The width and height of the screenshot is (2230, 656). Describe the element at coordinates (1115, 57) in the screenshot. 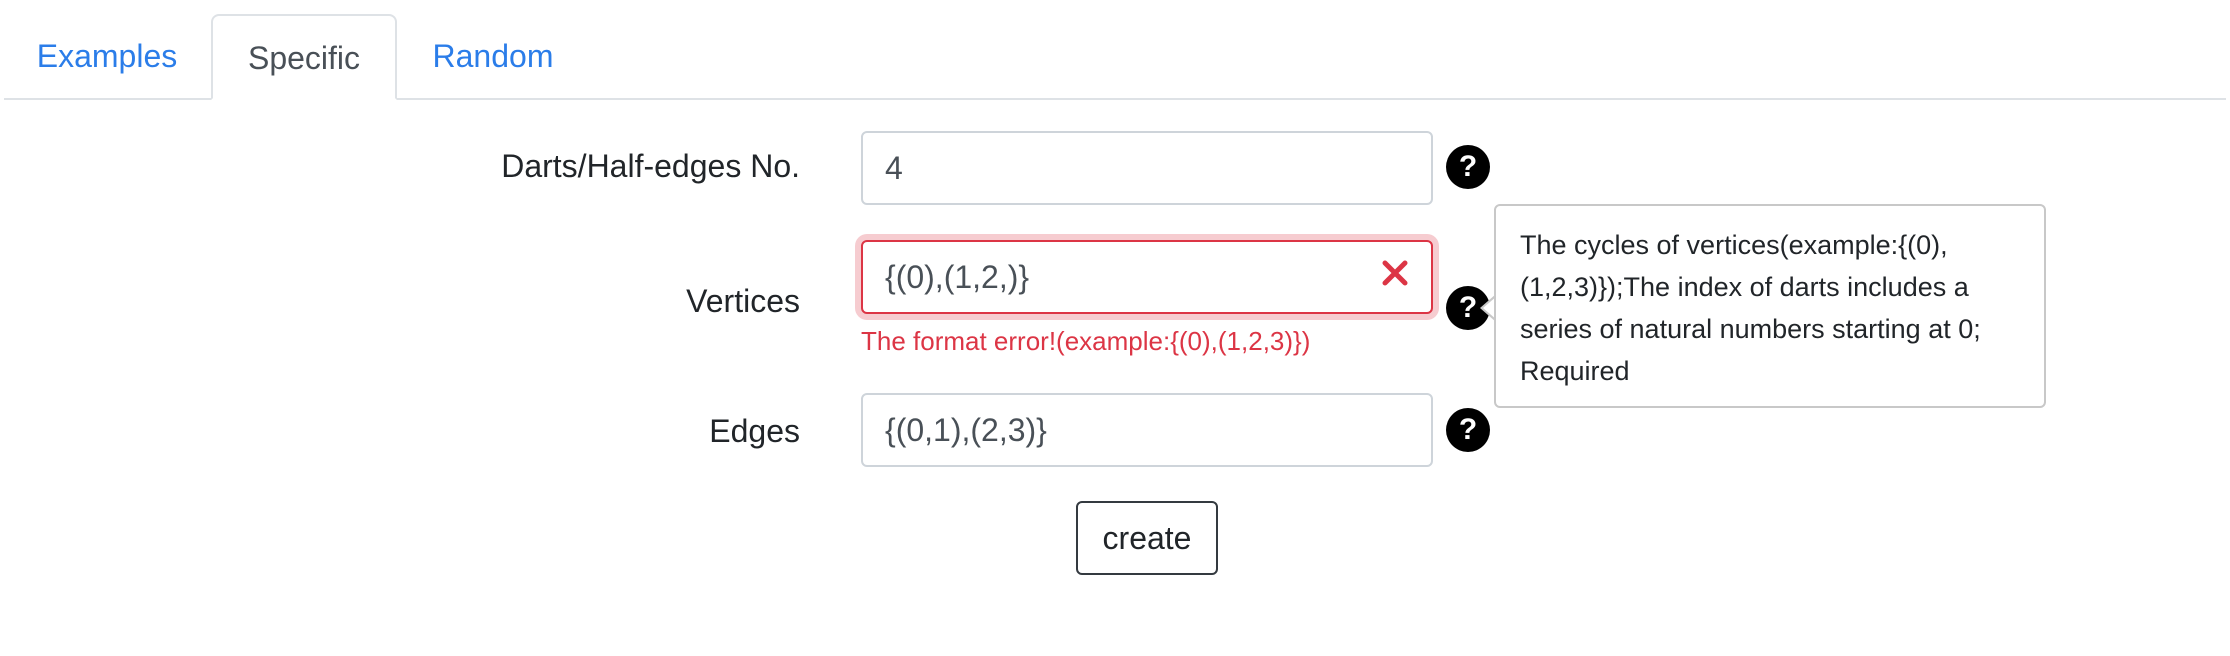

I see `tab-bar: Examples Specific Random` at that location.